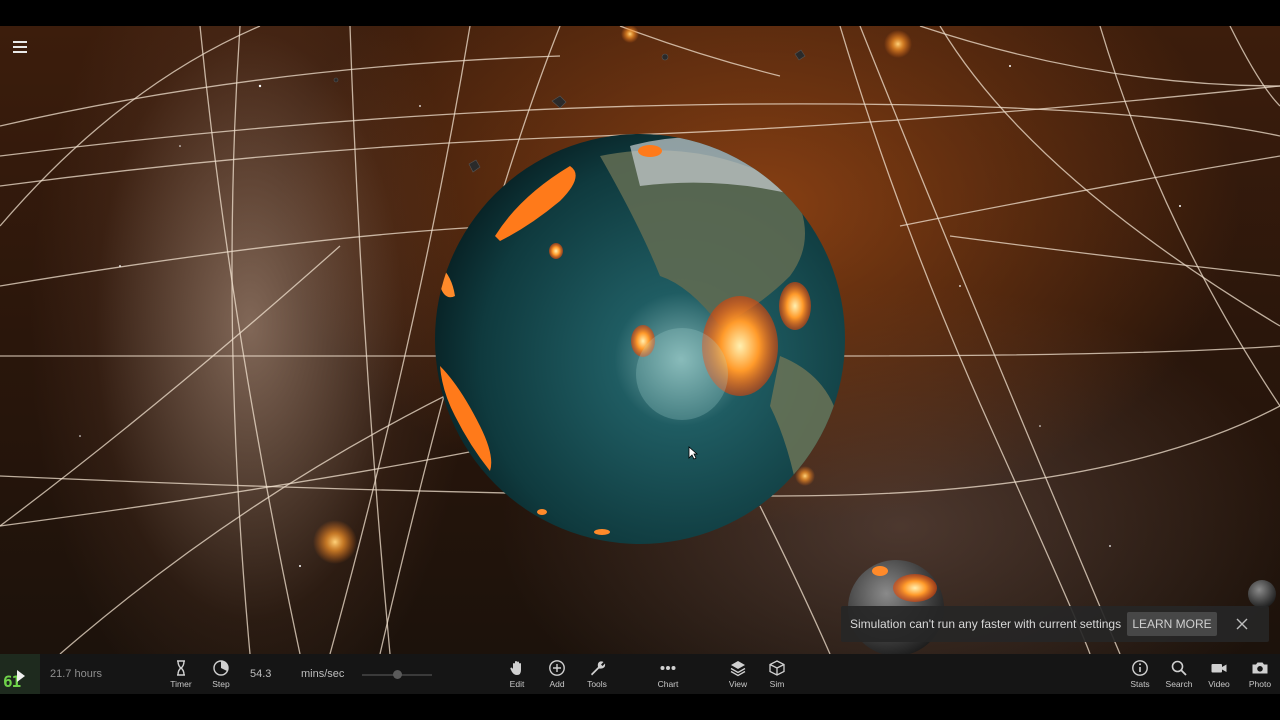 This screenshot has width=1280, height=720. What do you see at coordinates (738, 684) in the screenshot?
I see `view-label: View` at bounding box center [738, 684].